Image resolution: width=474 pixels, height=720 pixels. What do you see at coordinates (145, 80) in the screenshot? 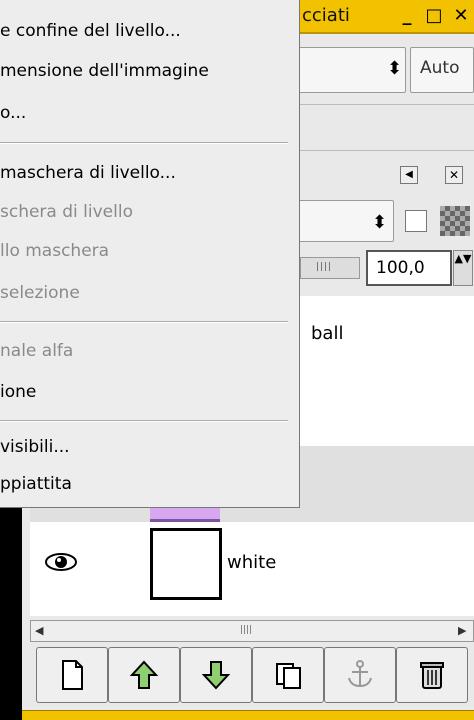
I see `menu-item-layer-to-image-size: mensione dell'immagine` at bounding box center [145, 80].